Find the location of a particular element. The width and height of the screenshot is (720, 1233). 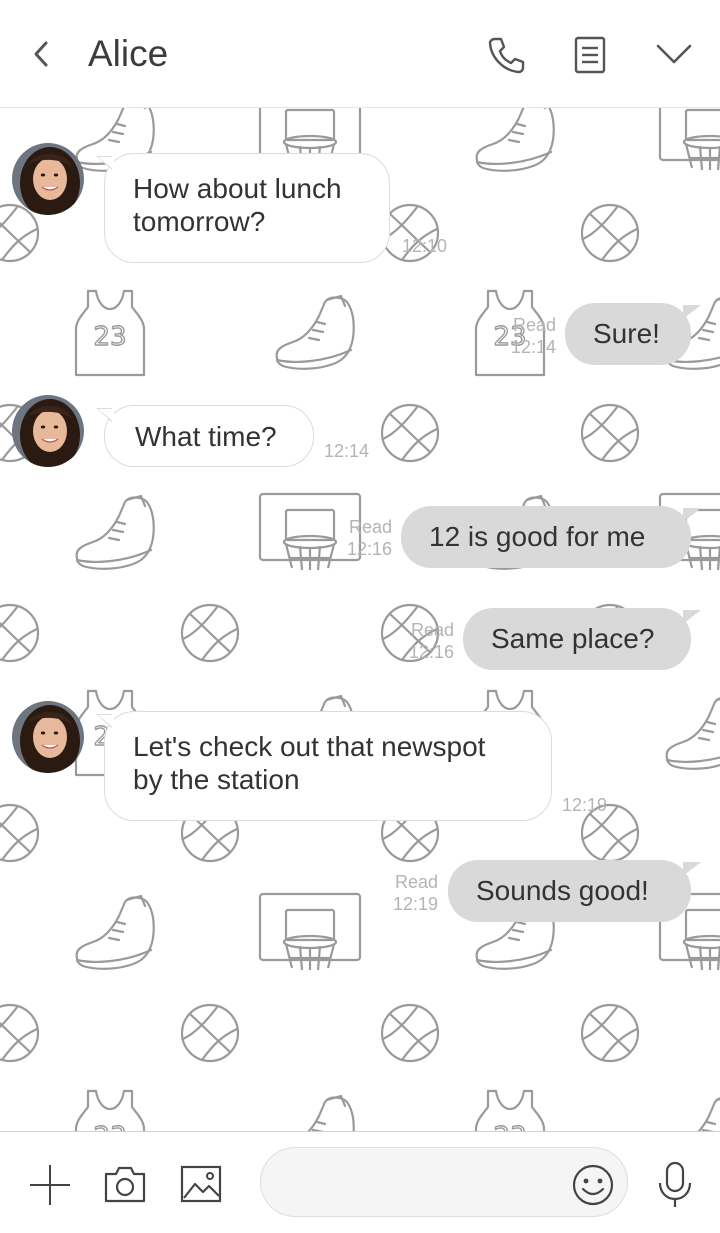

message-meta: 12:14 is located at coordinates (346, 451).